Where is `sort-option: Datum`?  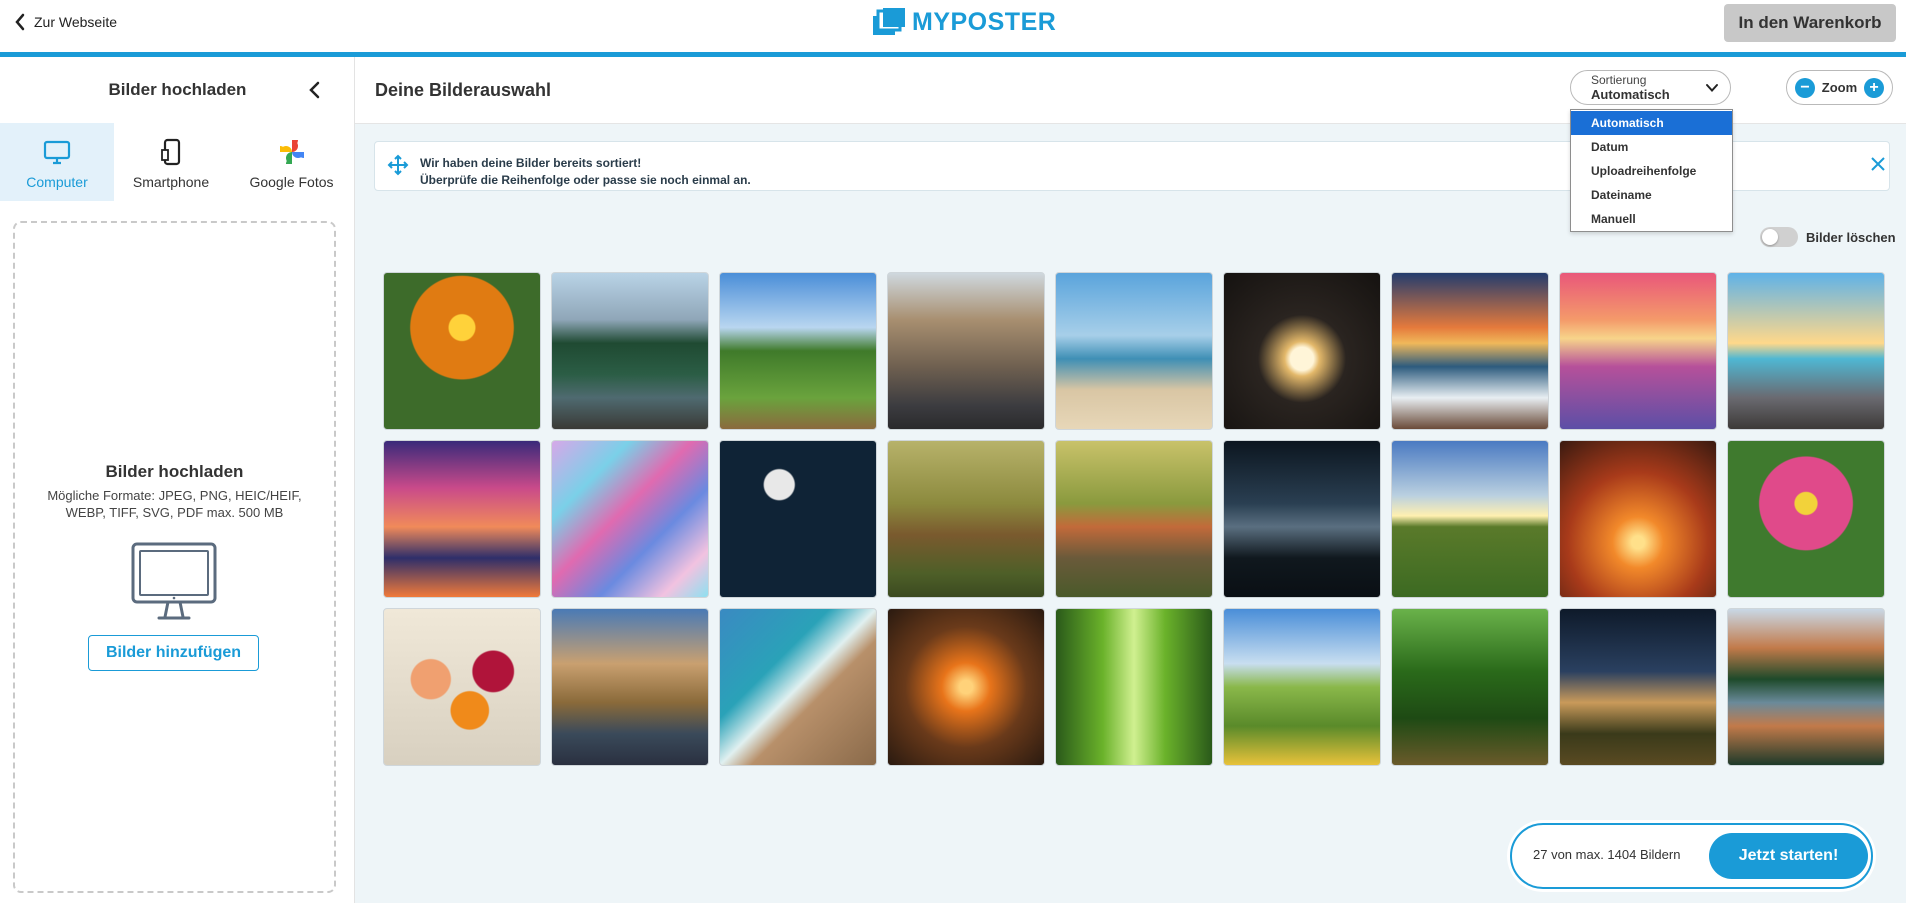 sort-option: Datum is located at coordinates (1651, 147).